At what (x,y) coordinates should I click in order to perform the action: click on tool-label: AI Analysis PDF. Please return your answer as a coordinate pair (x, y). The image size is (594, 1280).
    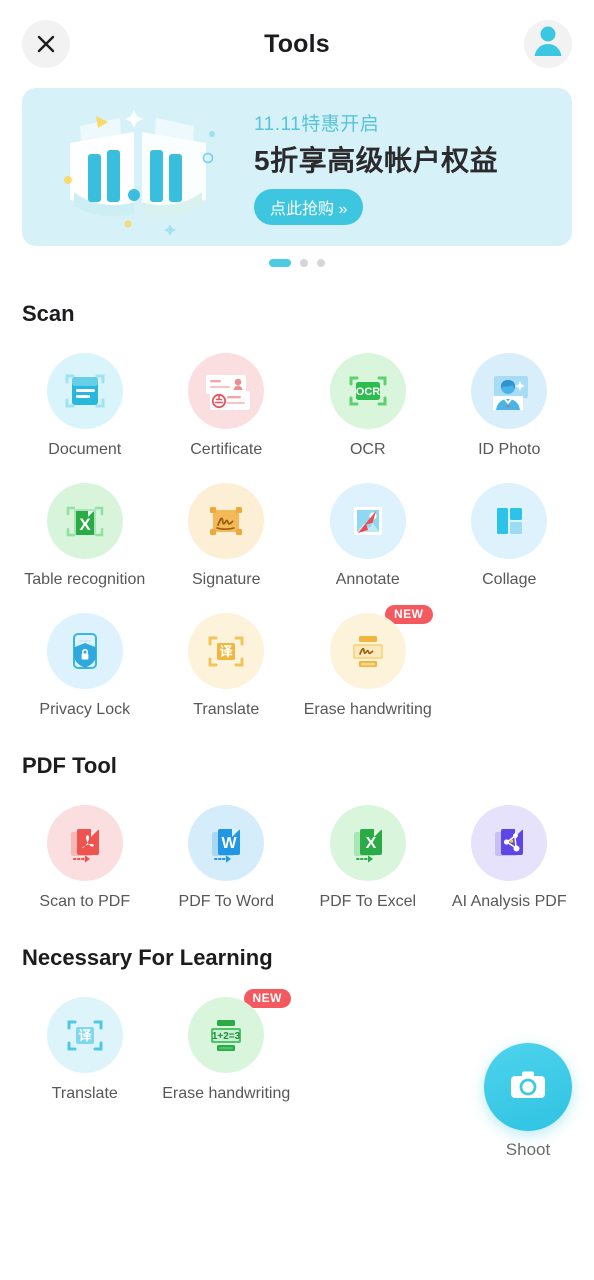
    Looking at the image, I should click on (509, 901).